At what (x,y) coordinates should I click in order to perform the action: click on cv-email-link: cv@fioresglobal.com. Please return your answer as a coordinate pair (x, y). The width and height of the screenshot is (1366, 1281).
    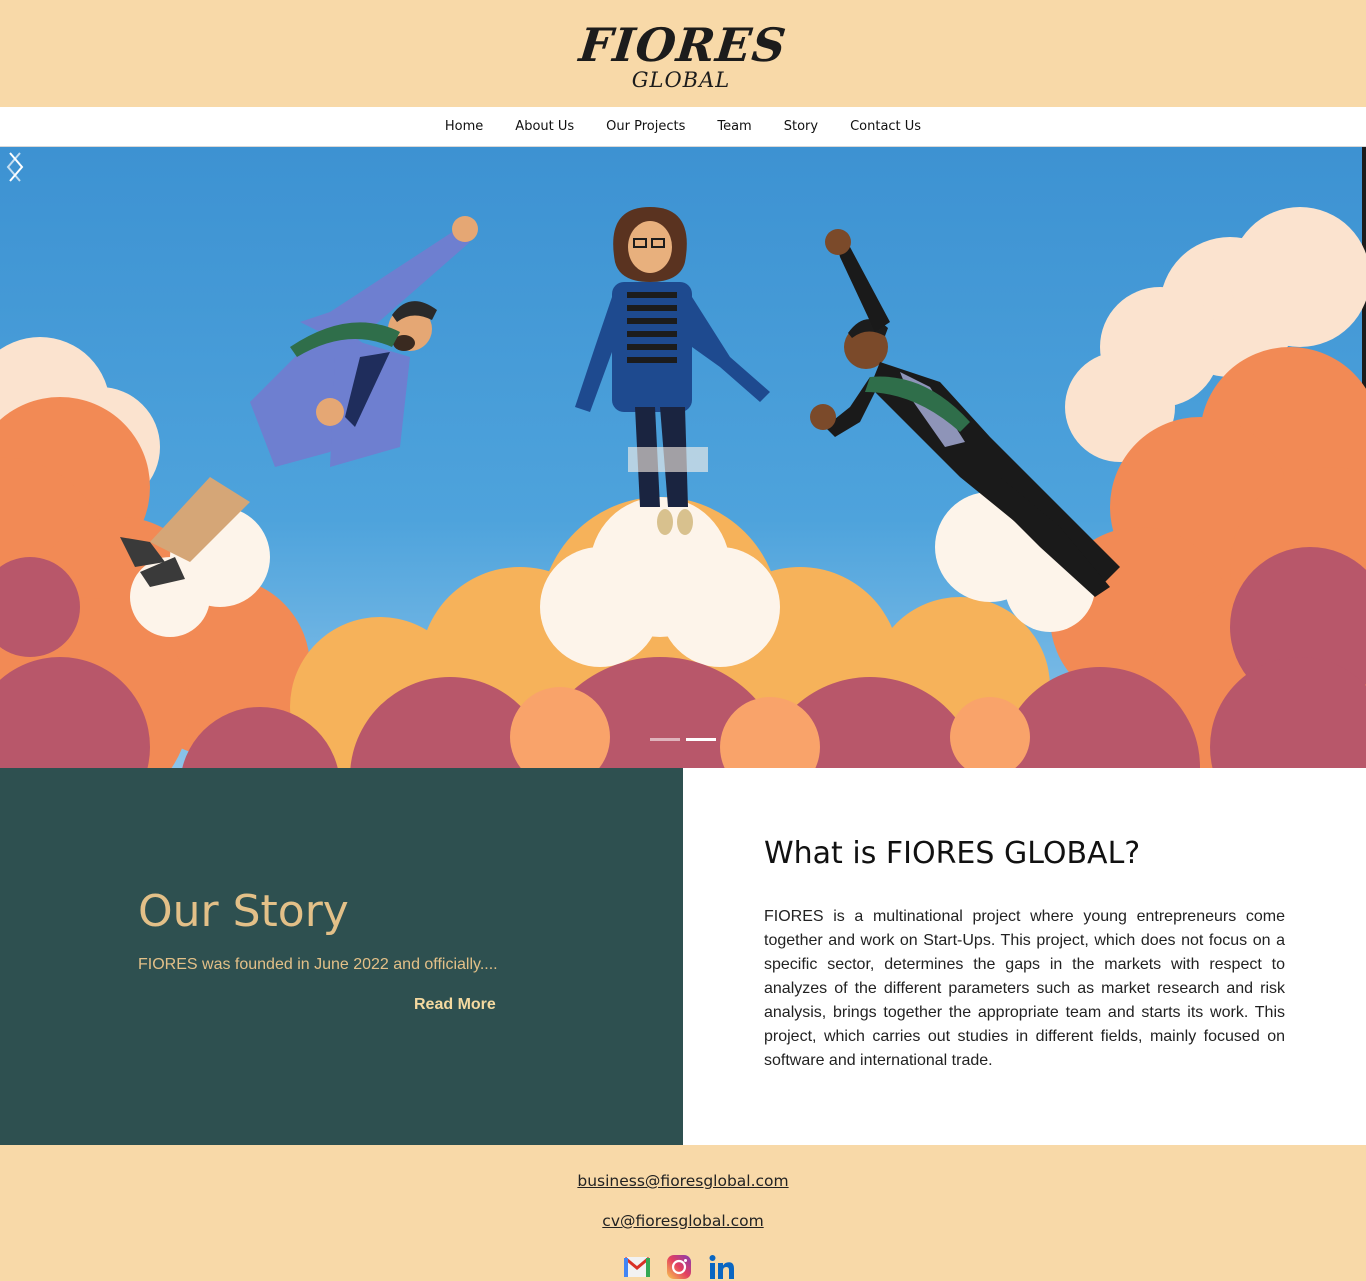
    Looking at the image, I should click on (682, 1221).